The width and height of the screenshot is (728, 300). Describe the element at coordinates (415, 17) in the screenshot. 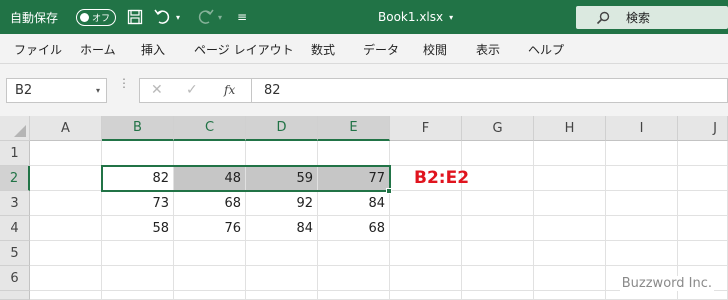

I see `document-title: Book1.xlsx ▾` at that location.